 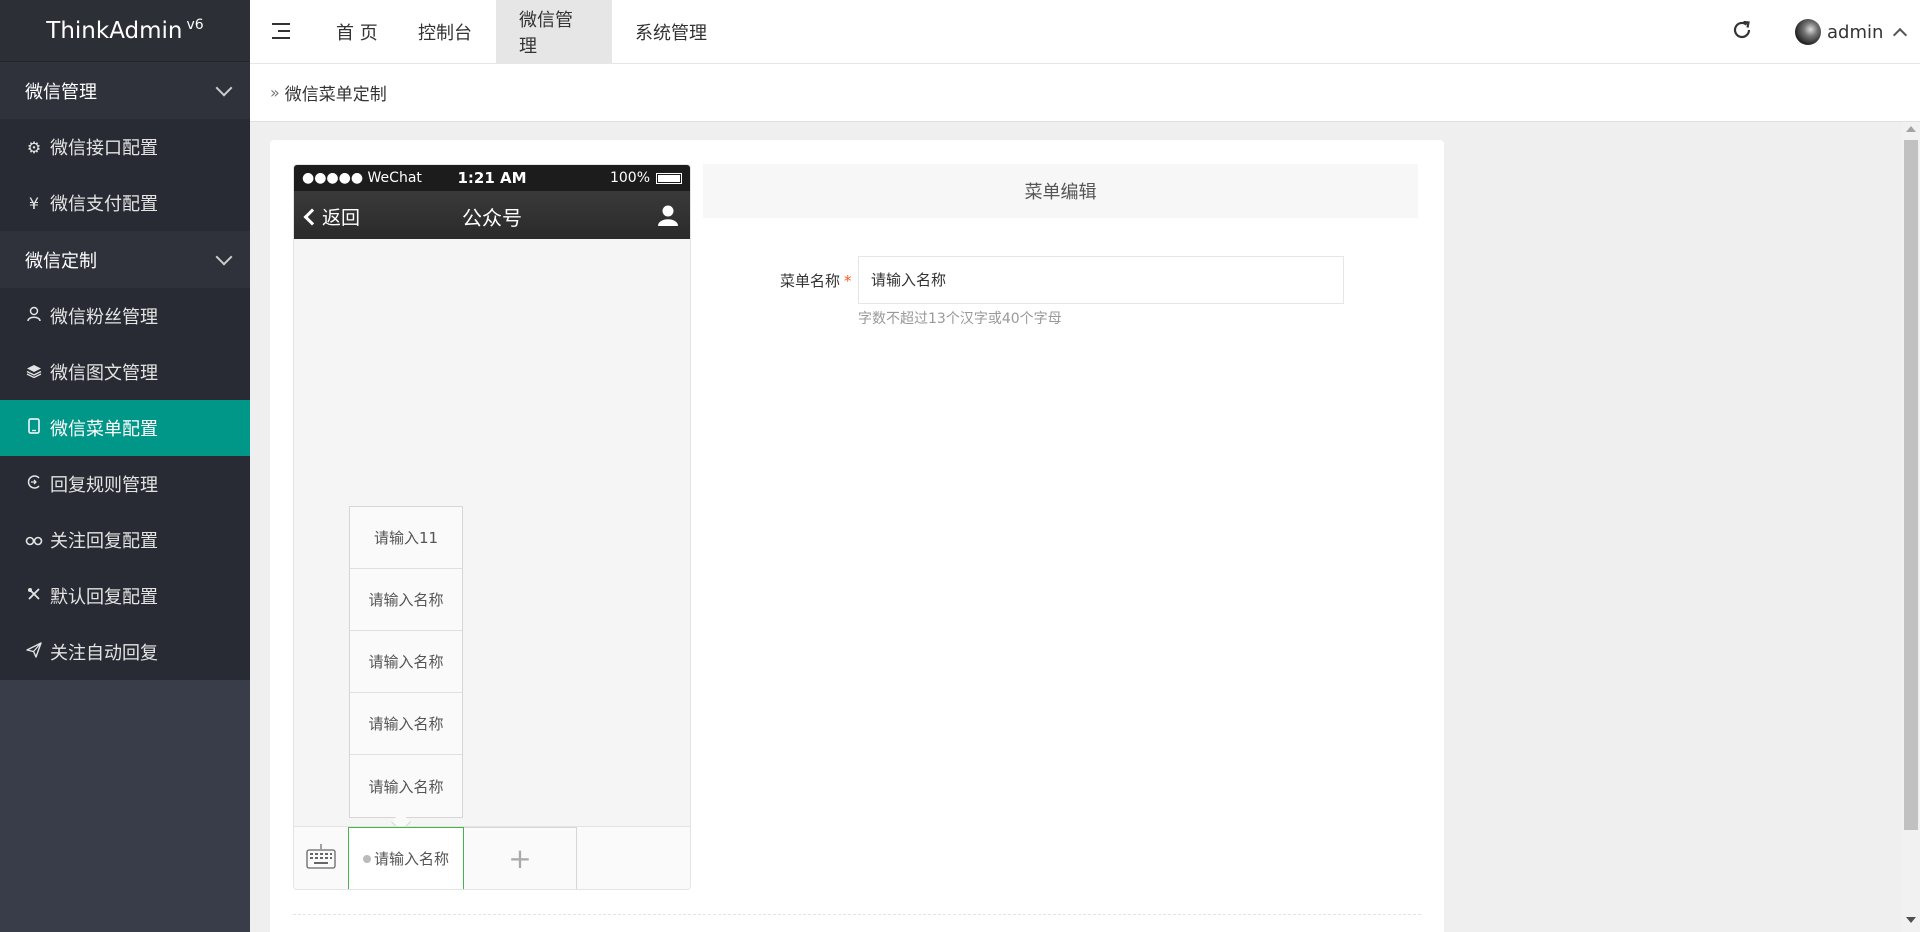 What do you see at coordinates (668, 215) in the screenshot?
I see `profile-icon` at bounding box center [668, 215].